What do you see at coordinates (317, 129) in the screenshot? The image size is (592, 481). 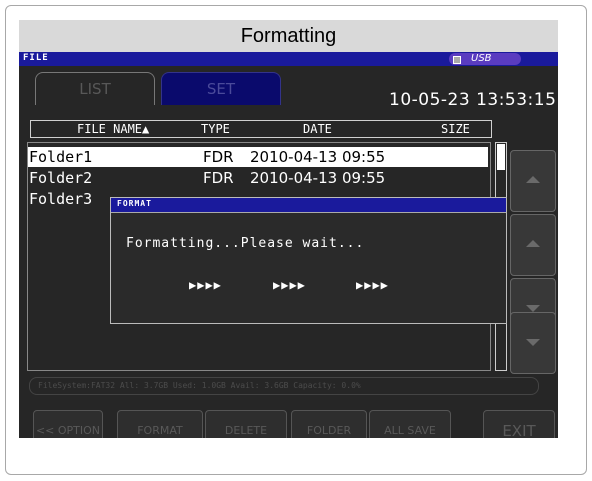 I see `column-header-date: DATE` at bounding box center [317, 129].